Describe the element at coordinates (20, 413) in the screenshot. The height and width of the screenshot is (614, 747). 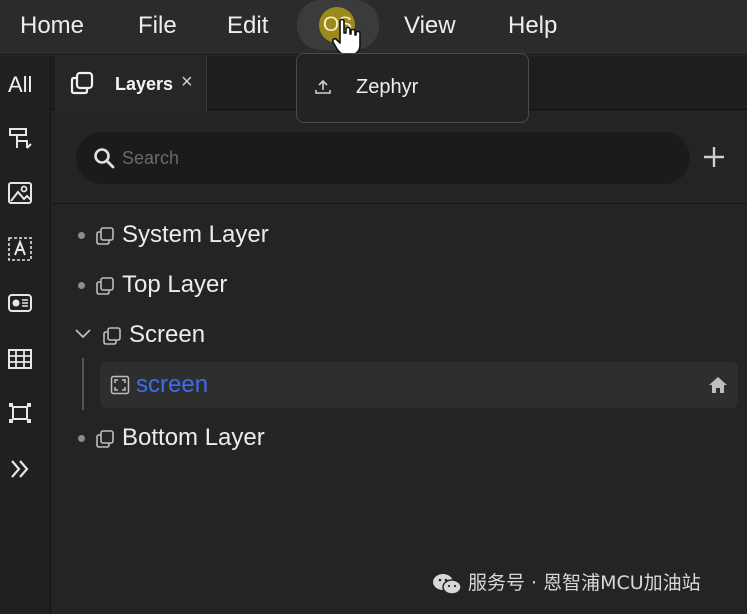
I see `component-icon` at that location.